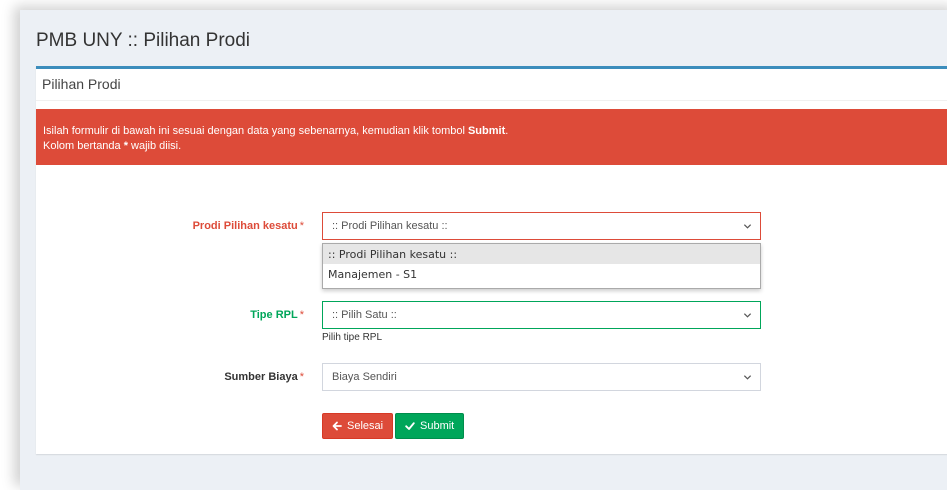 The width and height of the screenshot is (947, 490). I want to click on selesai-button-label: Selesai, so click(365, 426).